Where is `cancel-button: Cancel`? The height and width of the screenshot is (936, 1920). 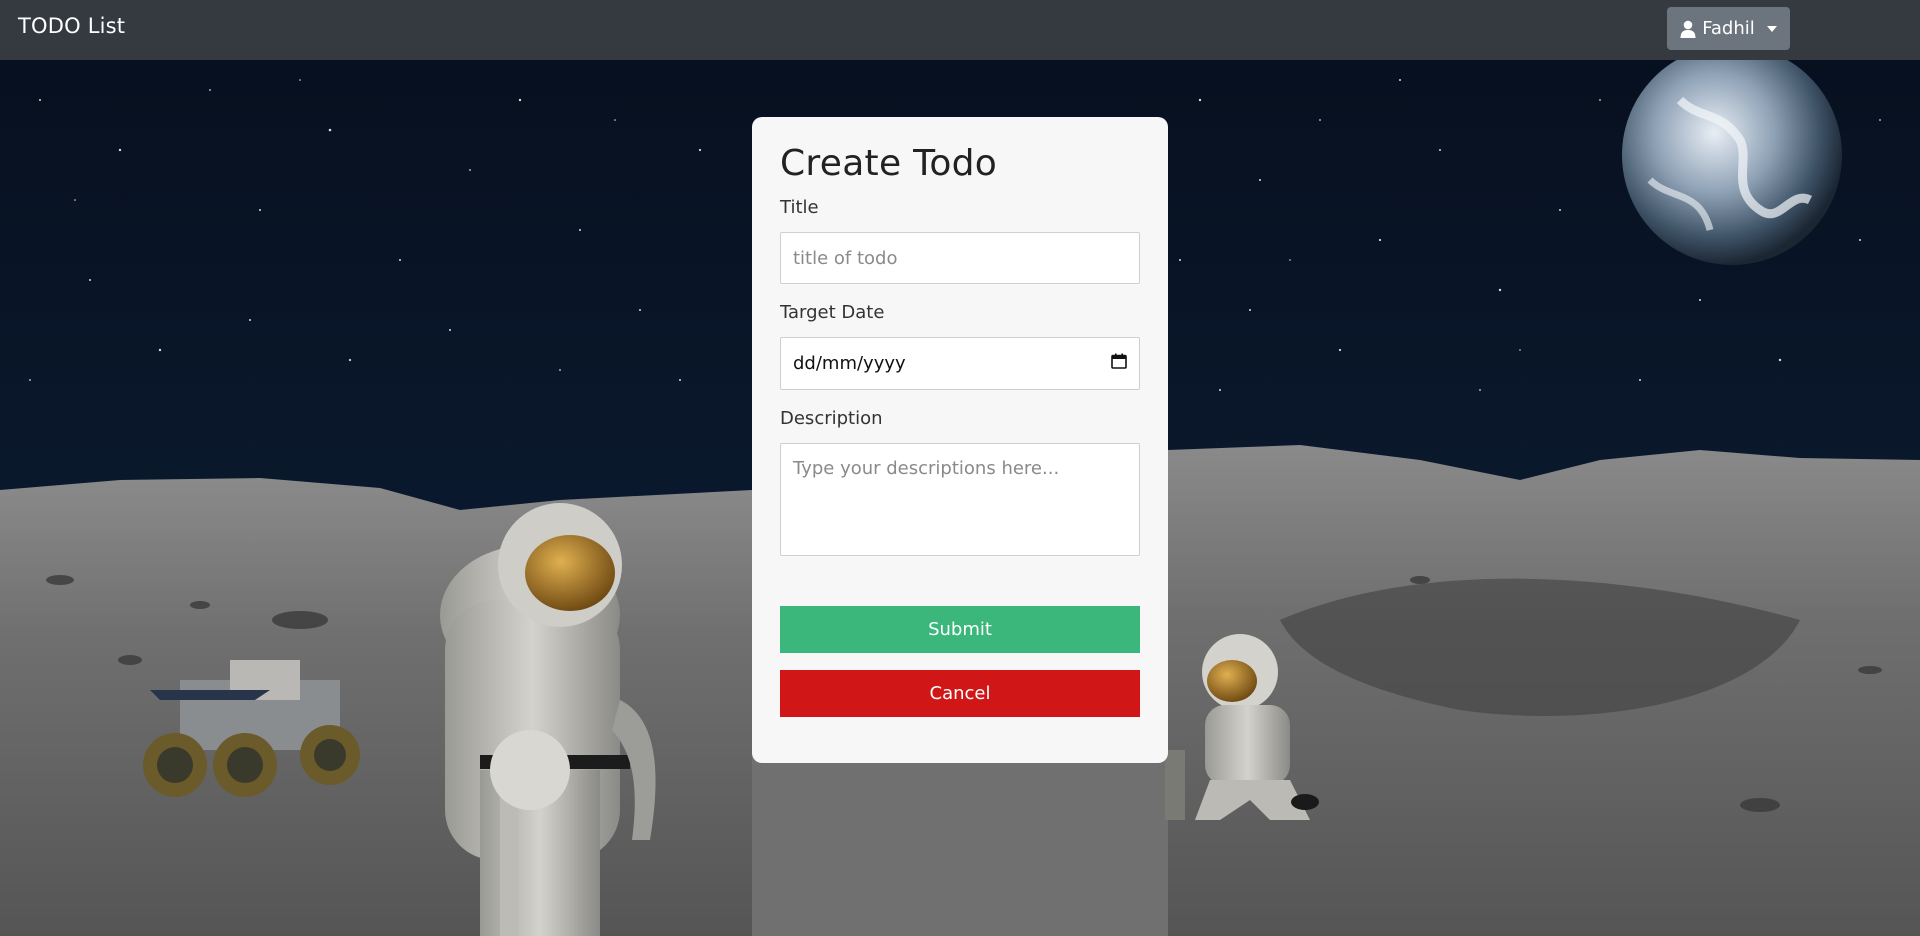 cancel-button: Cancel is located at coordinates (960, 693).